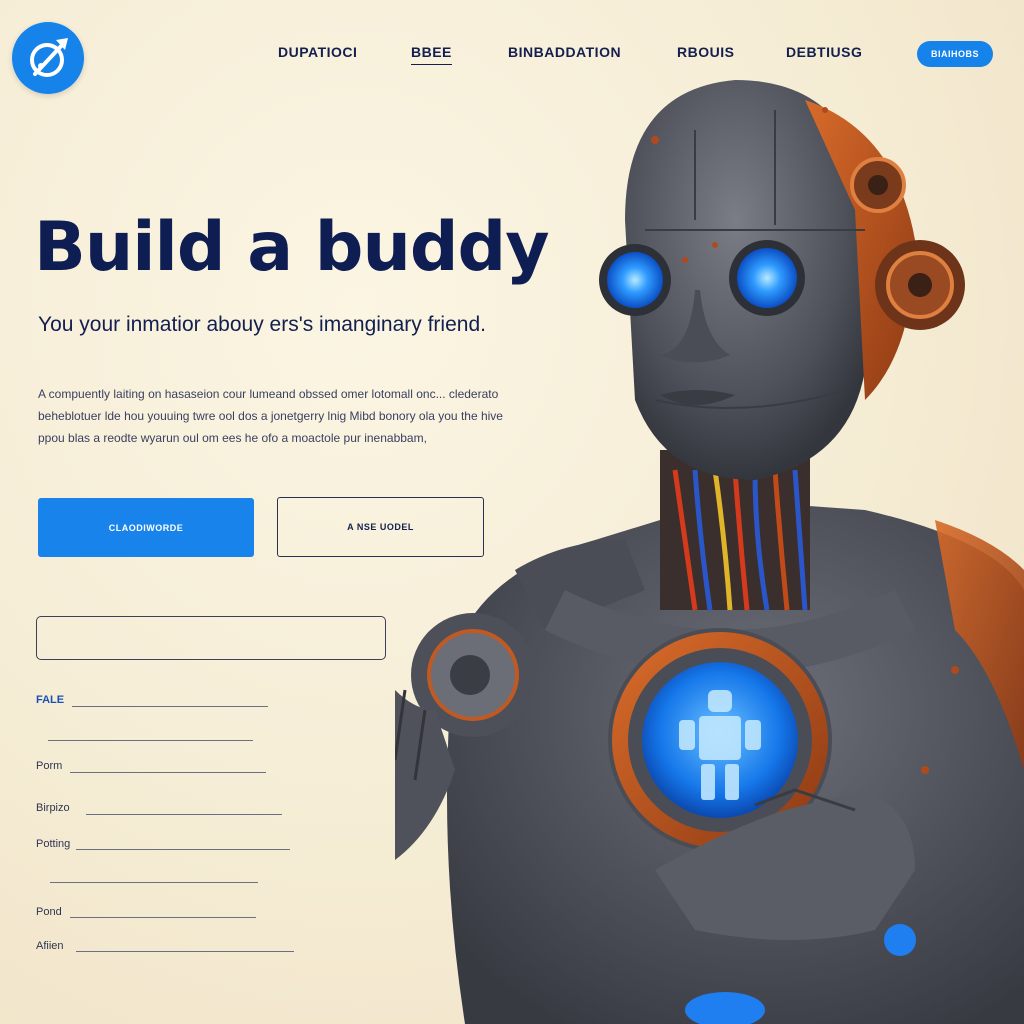 This screenshot has height=1024, width=1024. What do you see at coordinates (50, 700) in the screenshot?
I see `form-field-label: FALE` at bounding box center [50, 700].